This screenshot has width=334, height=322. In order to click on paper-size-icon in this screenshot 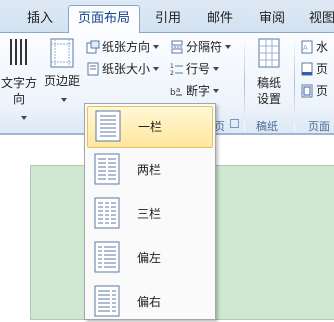, I will do `click(93, 69)`.